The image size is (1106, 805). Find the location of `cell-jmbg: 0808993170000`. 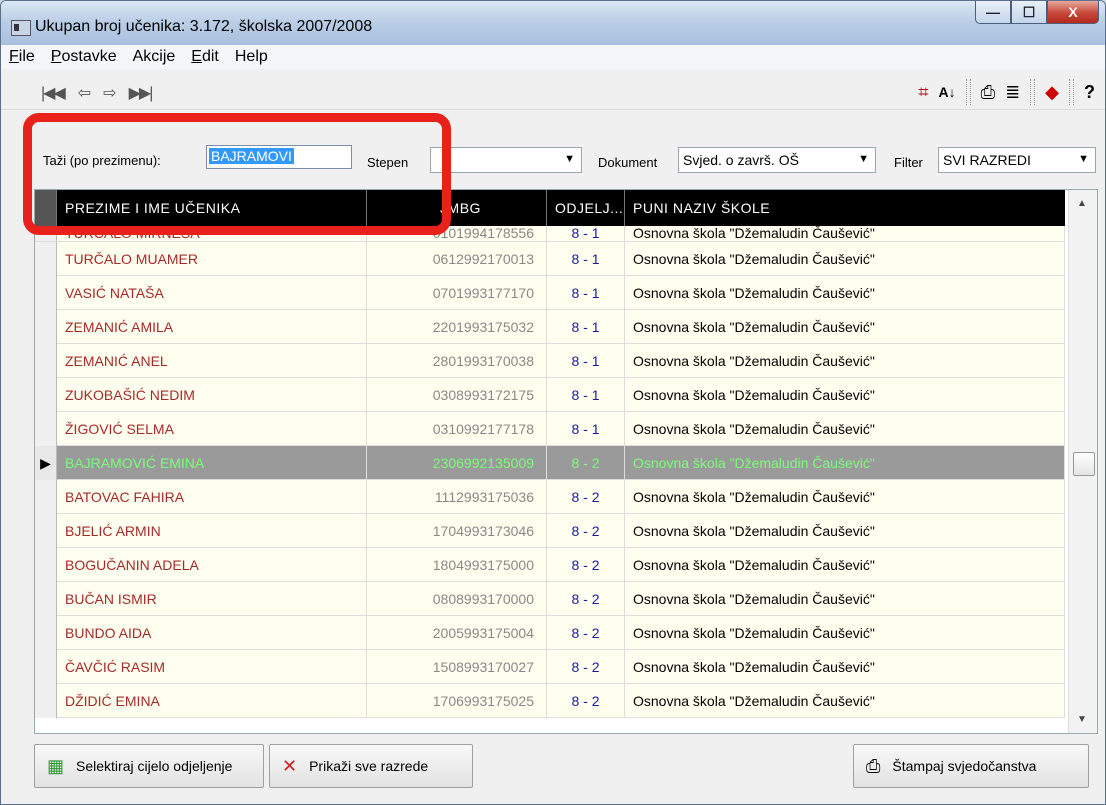

cell-jmbg: 0808993170000 is located at coordinates (457, 599).